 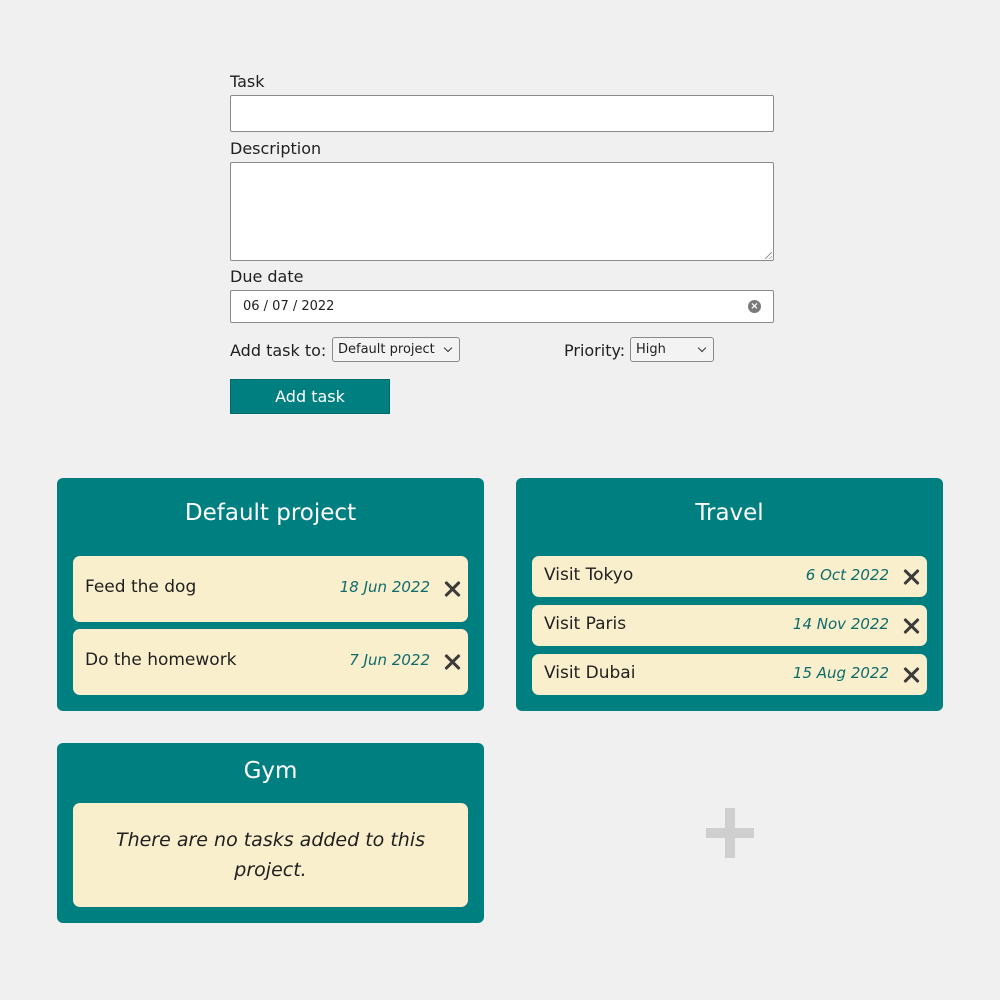 I want to click on task-date: 14 Nov 2022, so click(x=840, y=624).